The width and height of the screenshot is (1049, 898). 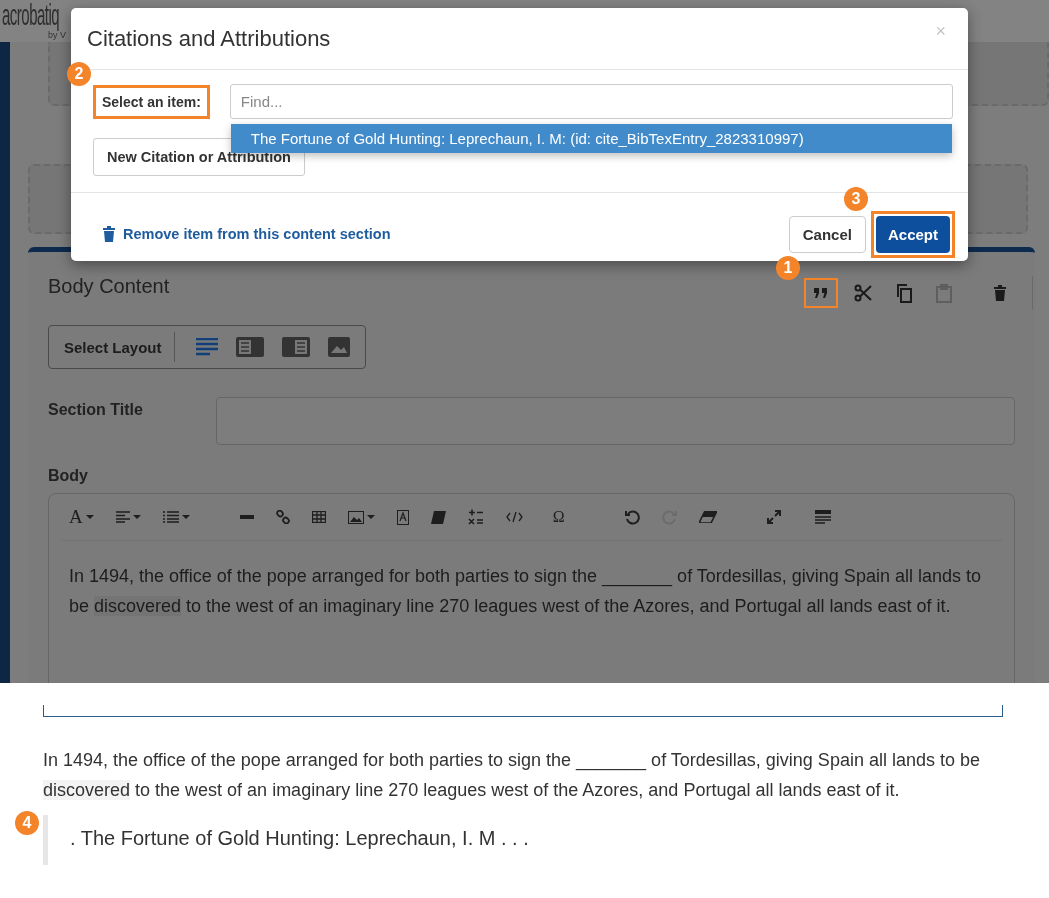 I want to click on book-button, so click(x=438, y=517).